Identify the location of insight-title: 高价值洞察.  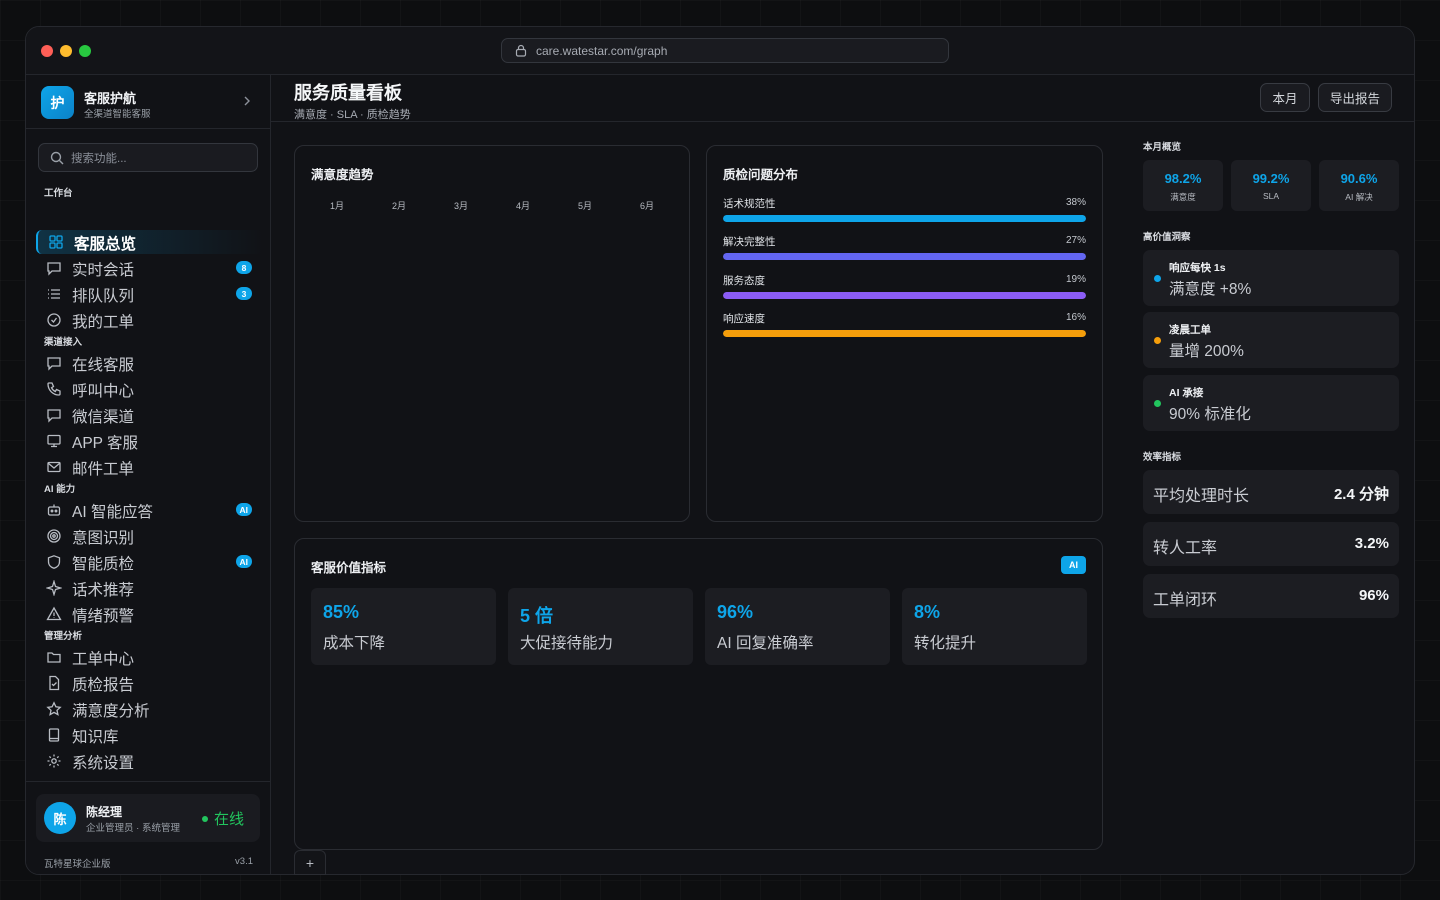
(1167, 237).